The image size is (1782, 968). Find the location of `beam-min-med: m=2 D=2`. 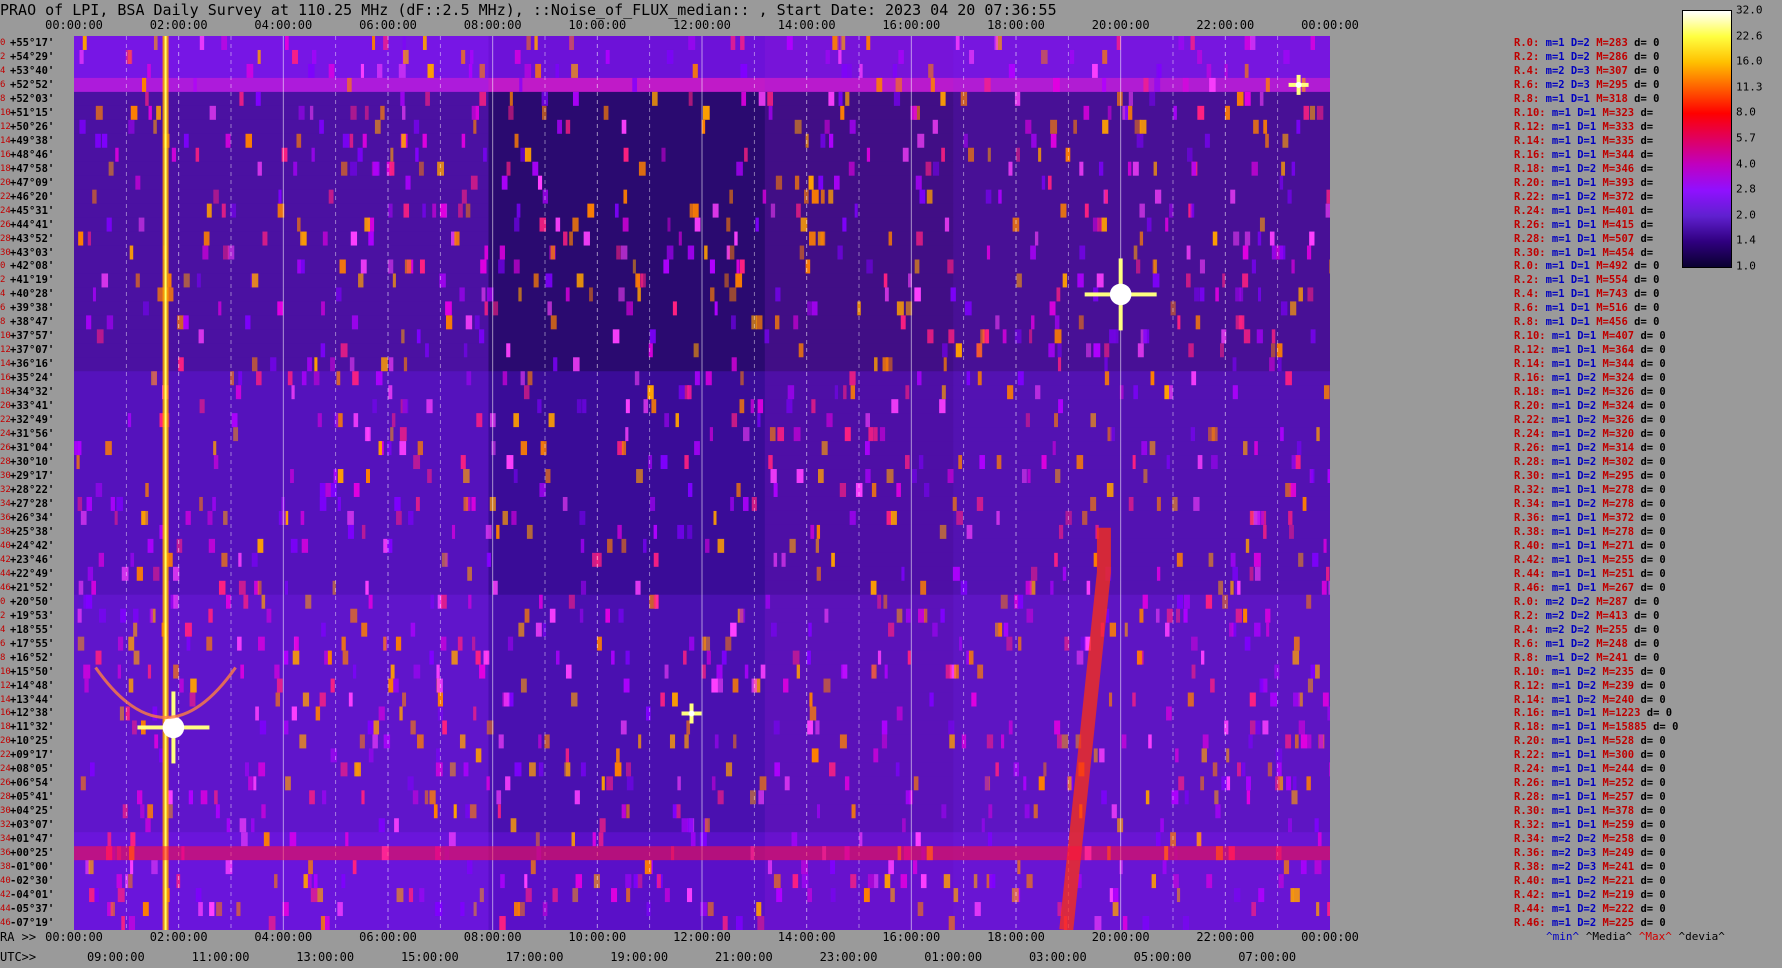

beam-min-med: m=2 D=2 is located at coordinates (1568, 629).